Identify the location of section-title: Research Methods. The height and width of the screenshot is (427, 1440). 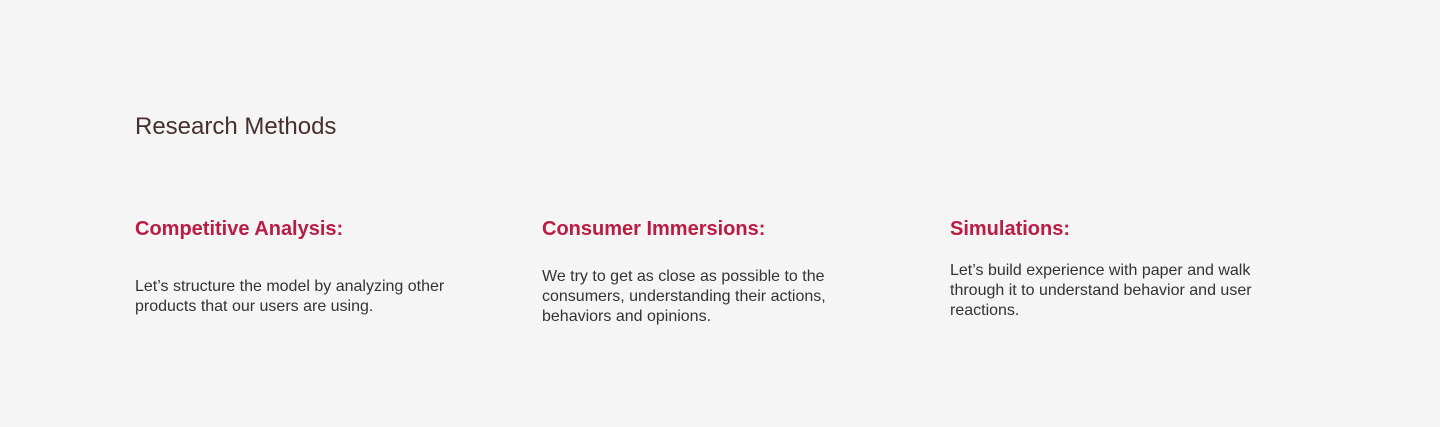
(236, 126).